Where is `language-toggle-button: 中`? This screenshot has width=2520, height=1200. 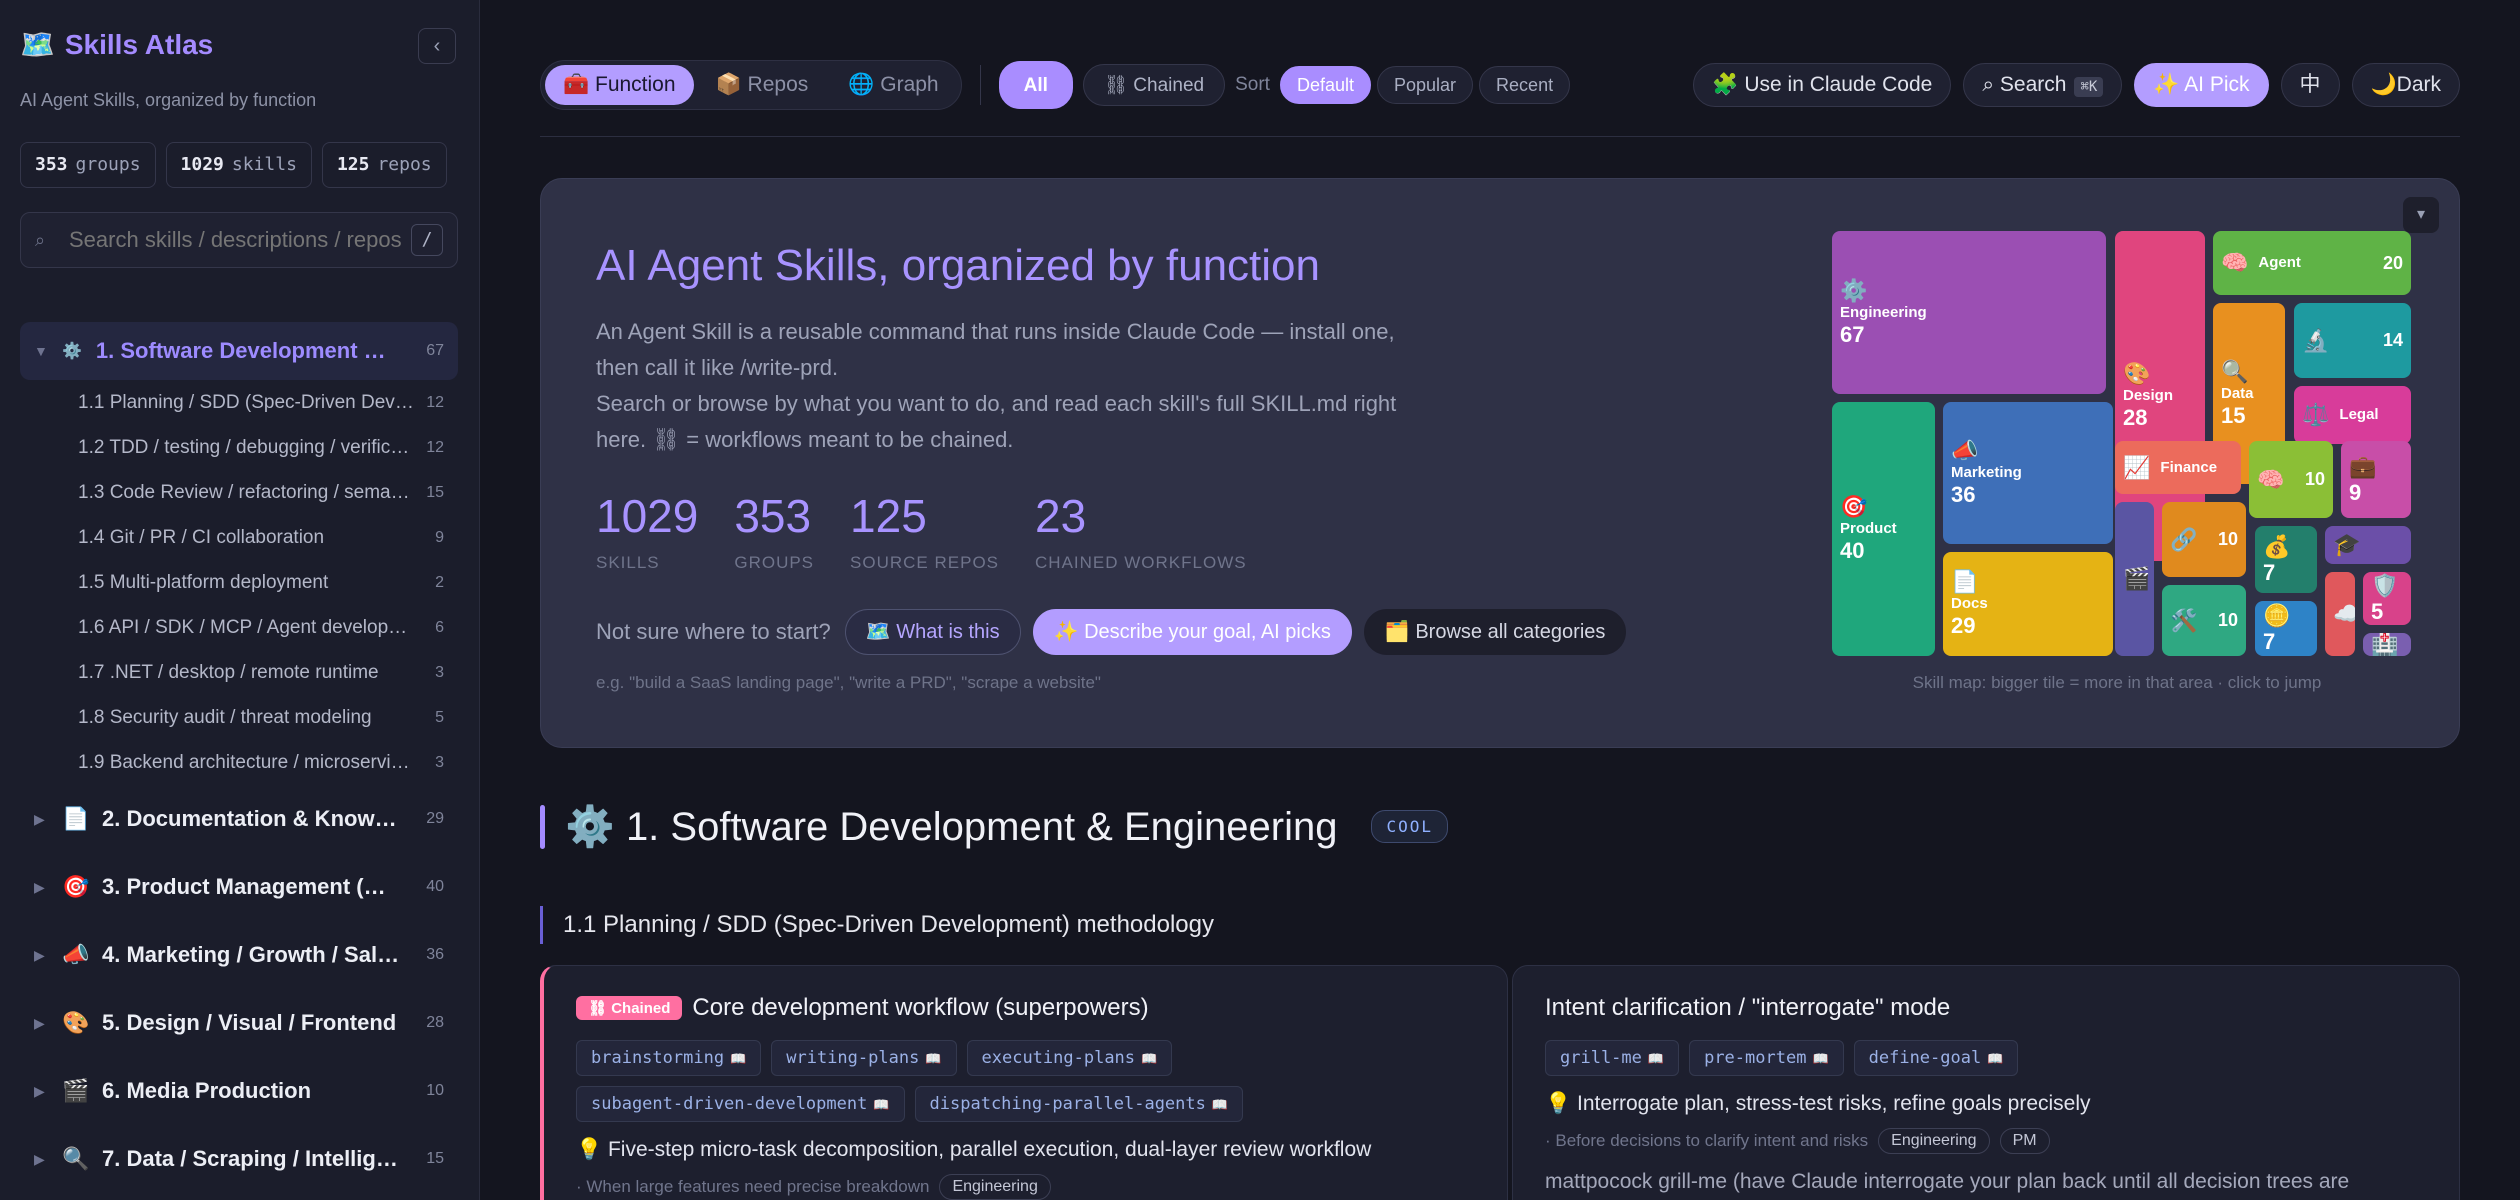
language-toggle-button: 中 is located at coordinates (2310, 85).